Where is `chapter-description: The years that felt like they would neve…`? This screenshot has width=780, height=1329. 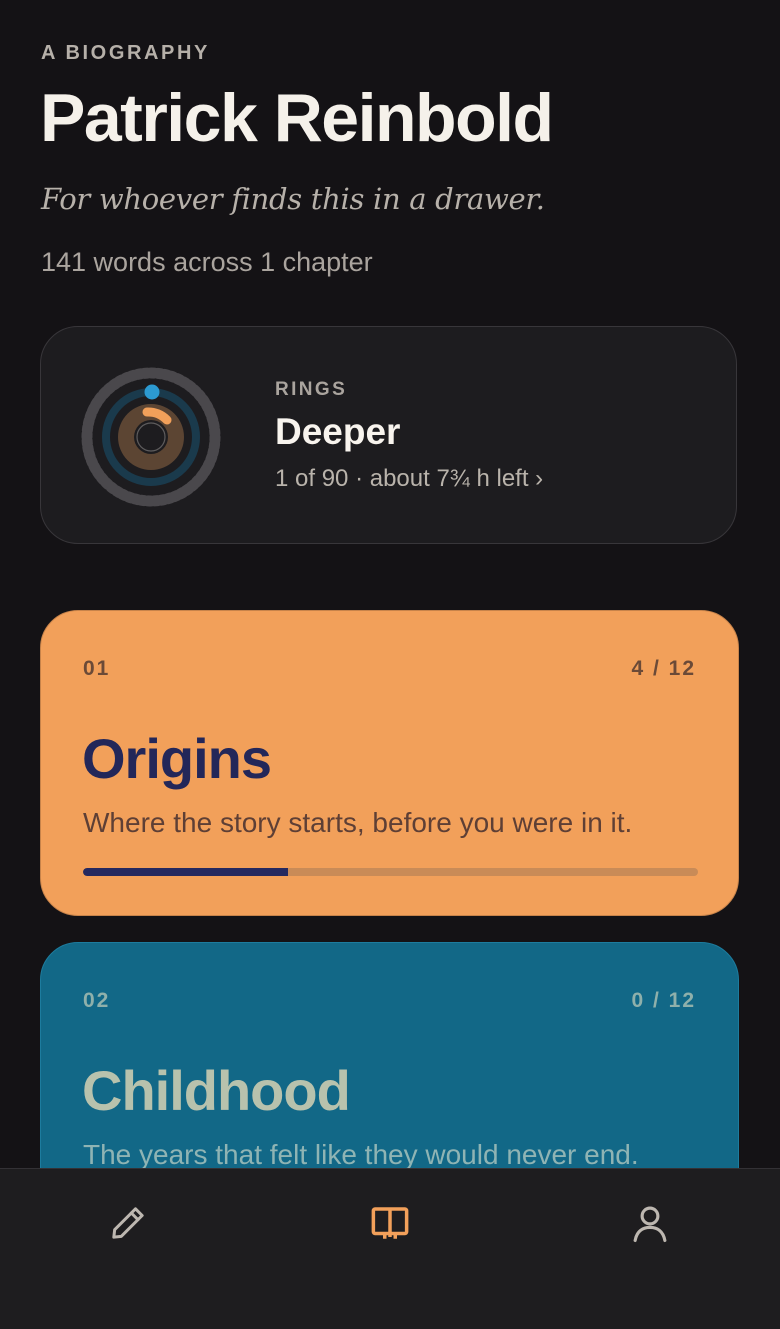 chapter-description: The years that felt like they would neve… is located at coordinates (361, 1154).